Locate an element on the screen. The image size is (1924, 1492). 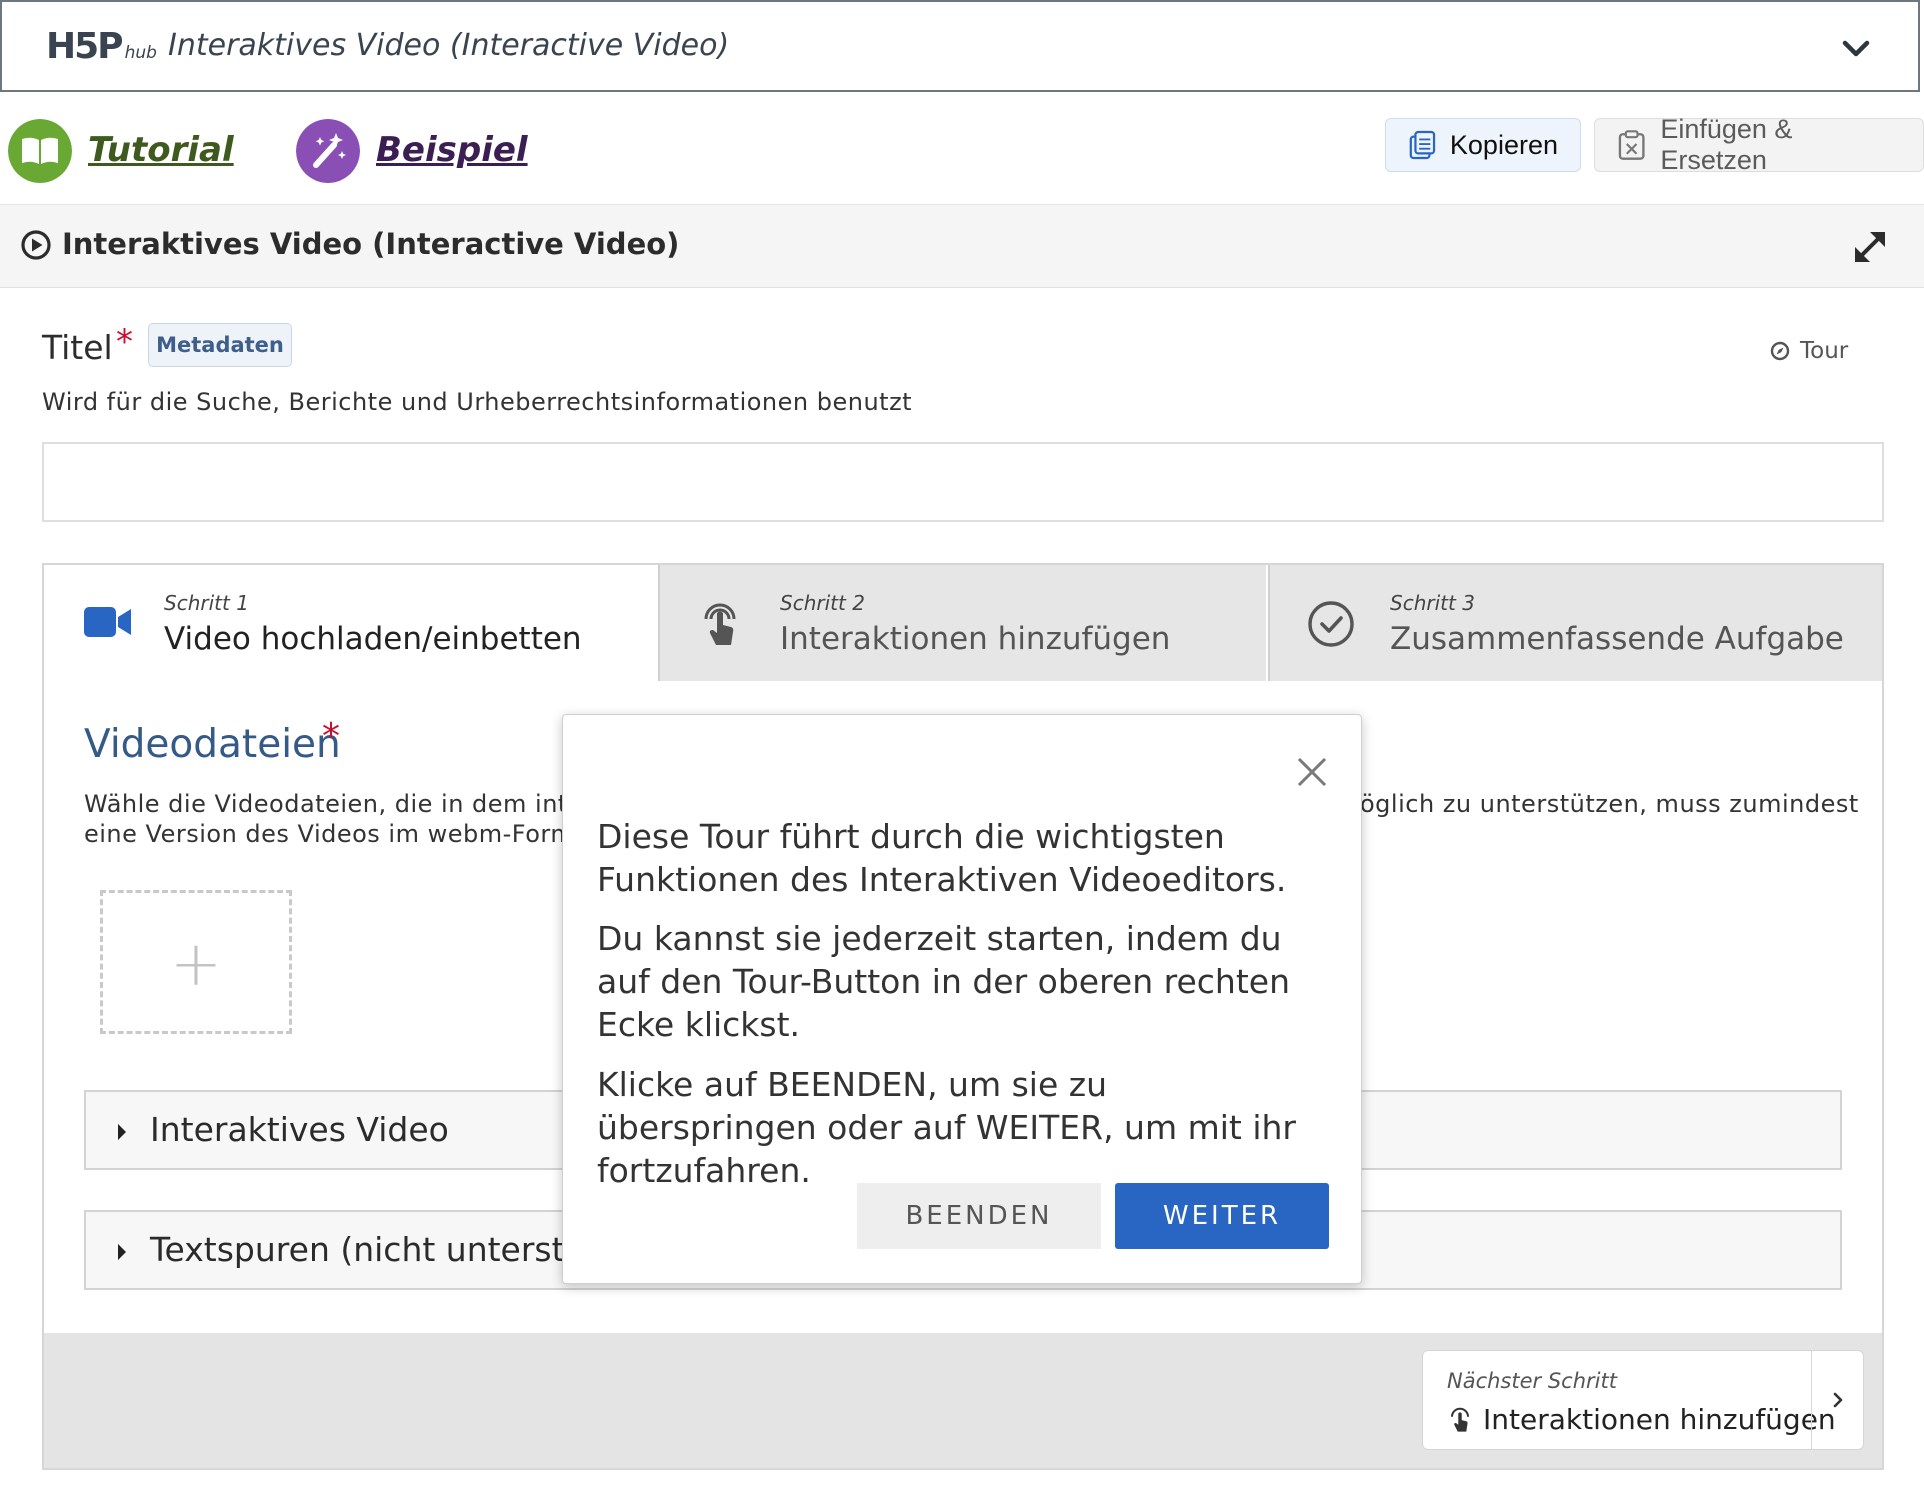
step-number: Schritt 3 is located at coordinates (1432, 603).